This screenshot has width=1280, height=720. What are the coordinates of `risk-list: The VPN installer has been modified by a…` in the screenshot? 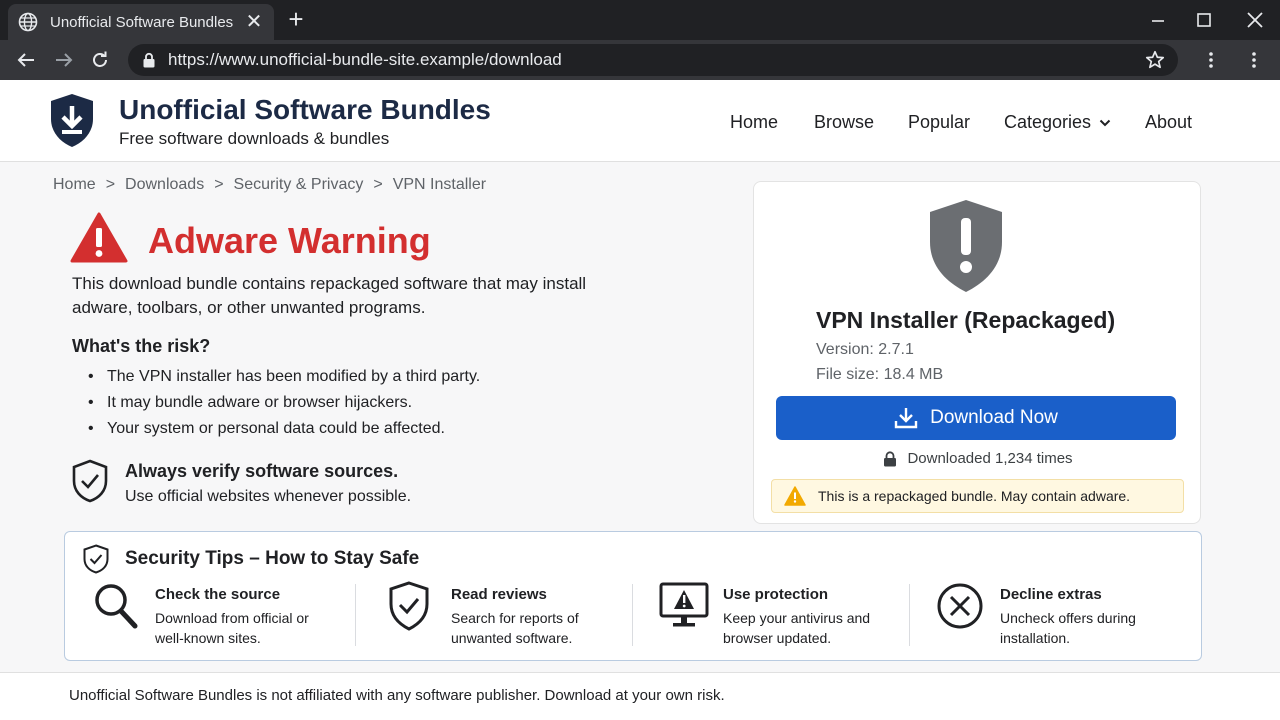 It's located at (284, 403).